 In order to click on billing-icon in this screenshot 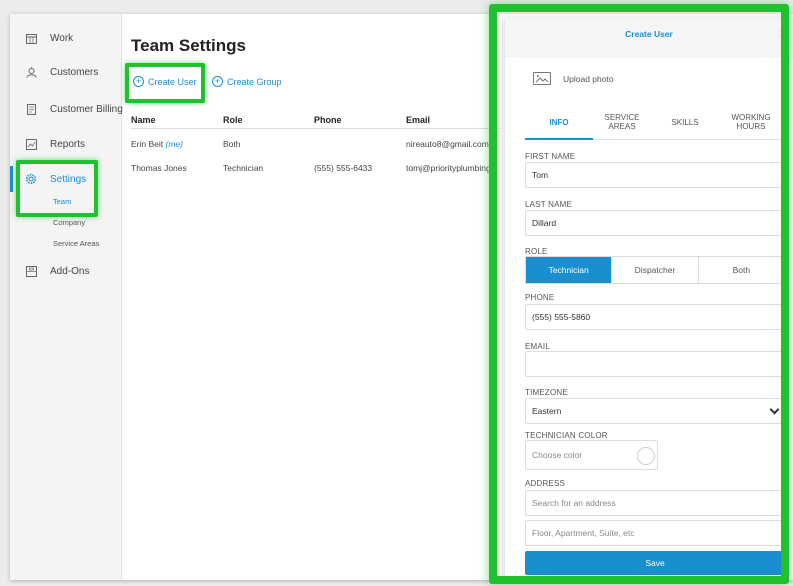, I will do `click(31, 109)`.